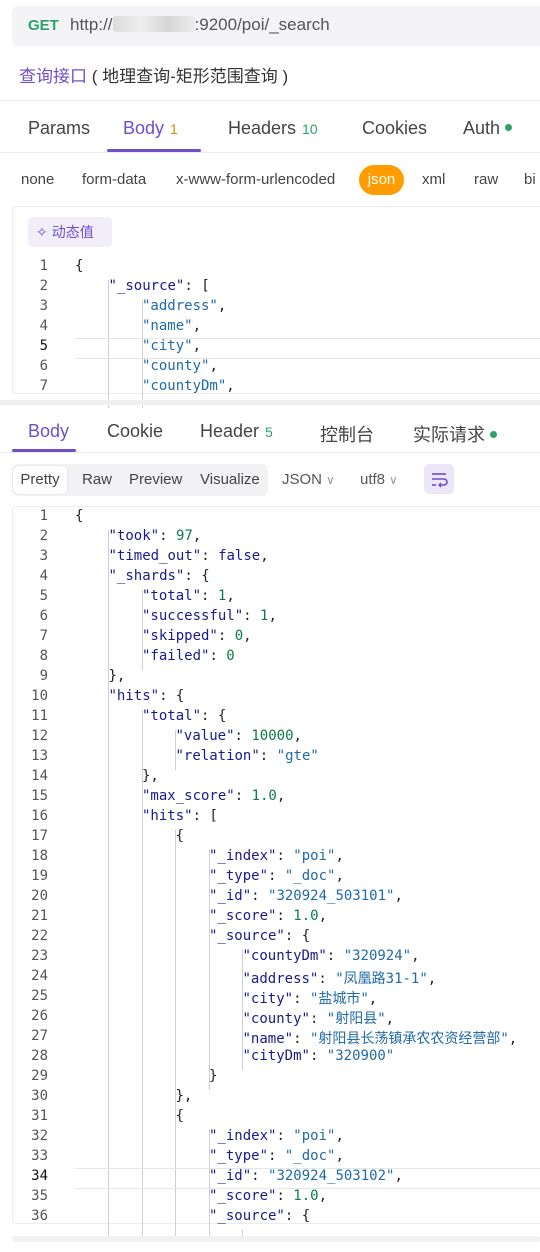 The height and width of the screenshot is (1252, 540). I want to click on code-line: "hits": {, so click(146, 696).